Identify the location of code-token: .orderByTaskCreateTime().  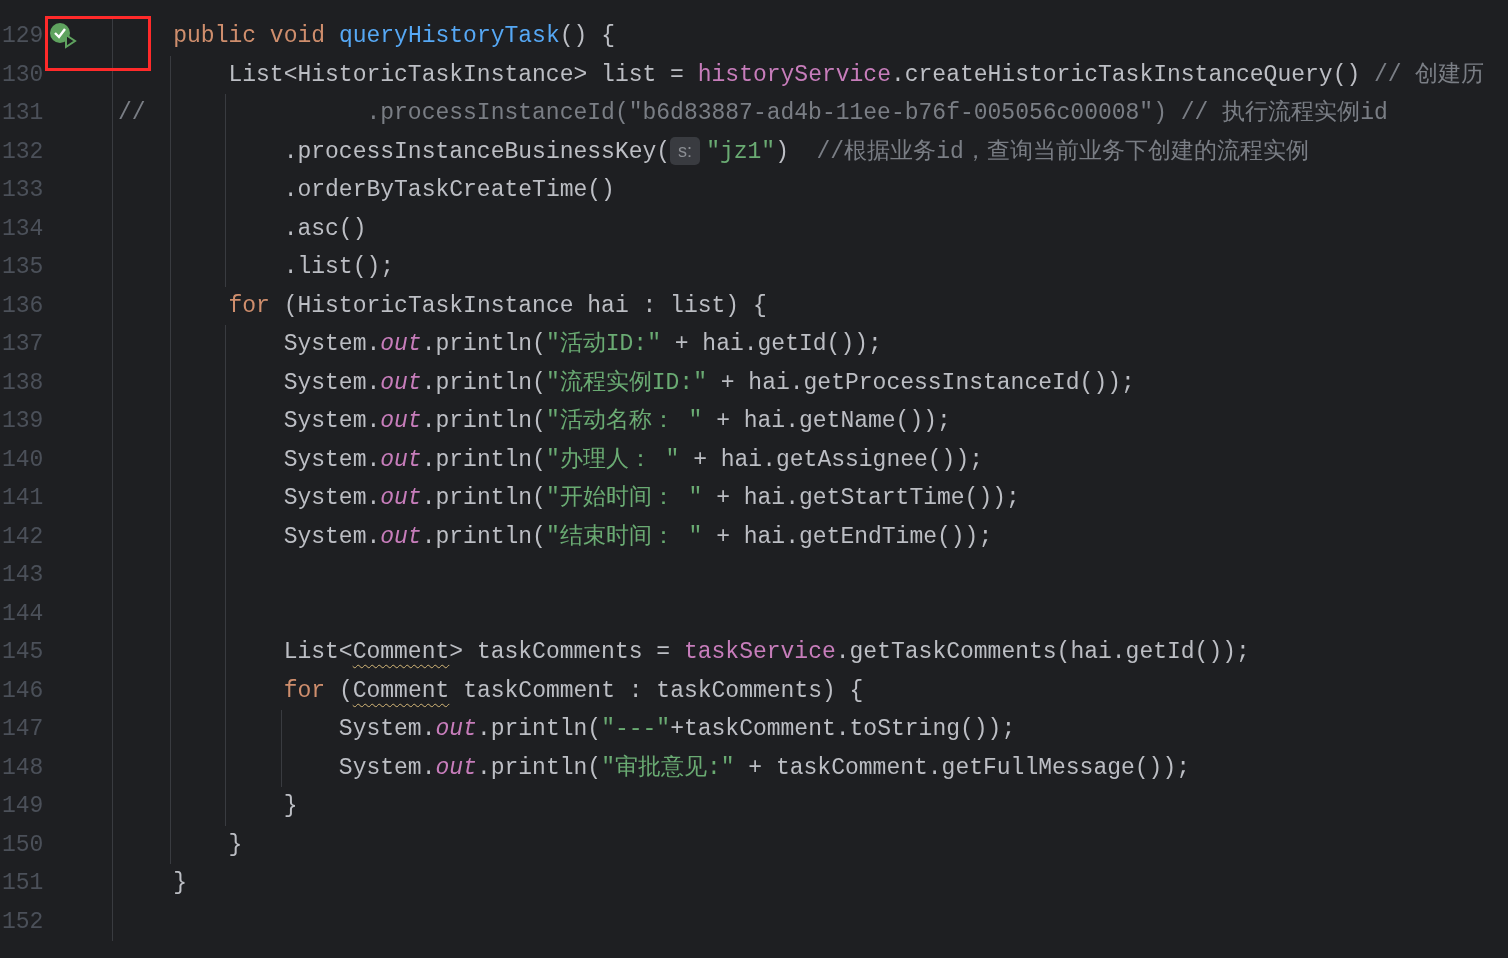
(449, 190).